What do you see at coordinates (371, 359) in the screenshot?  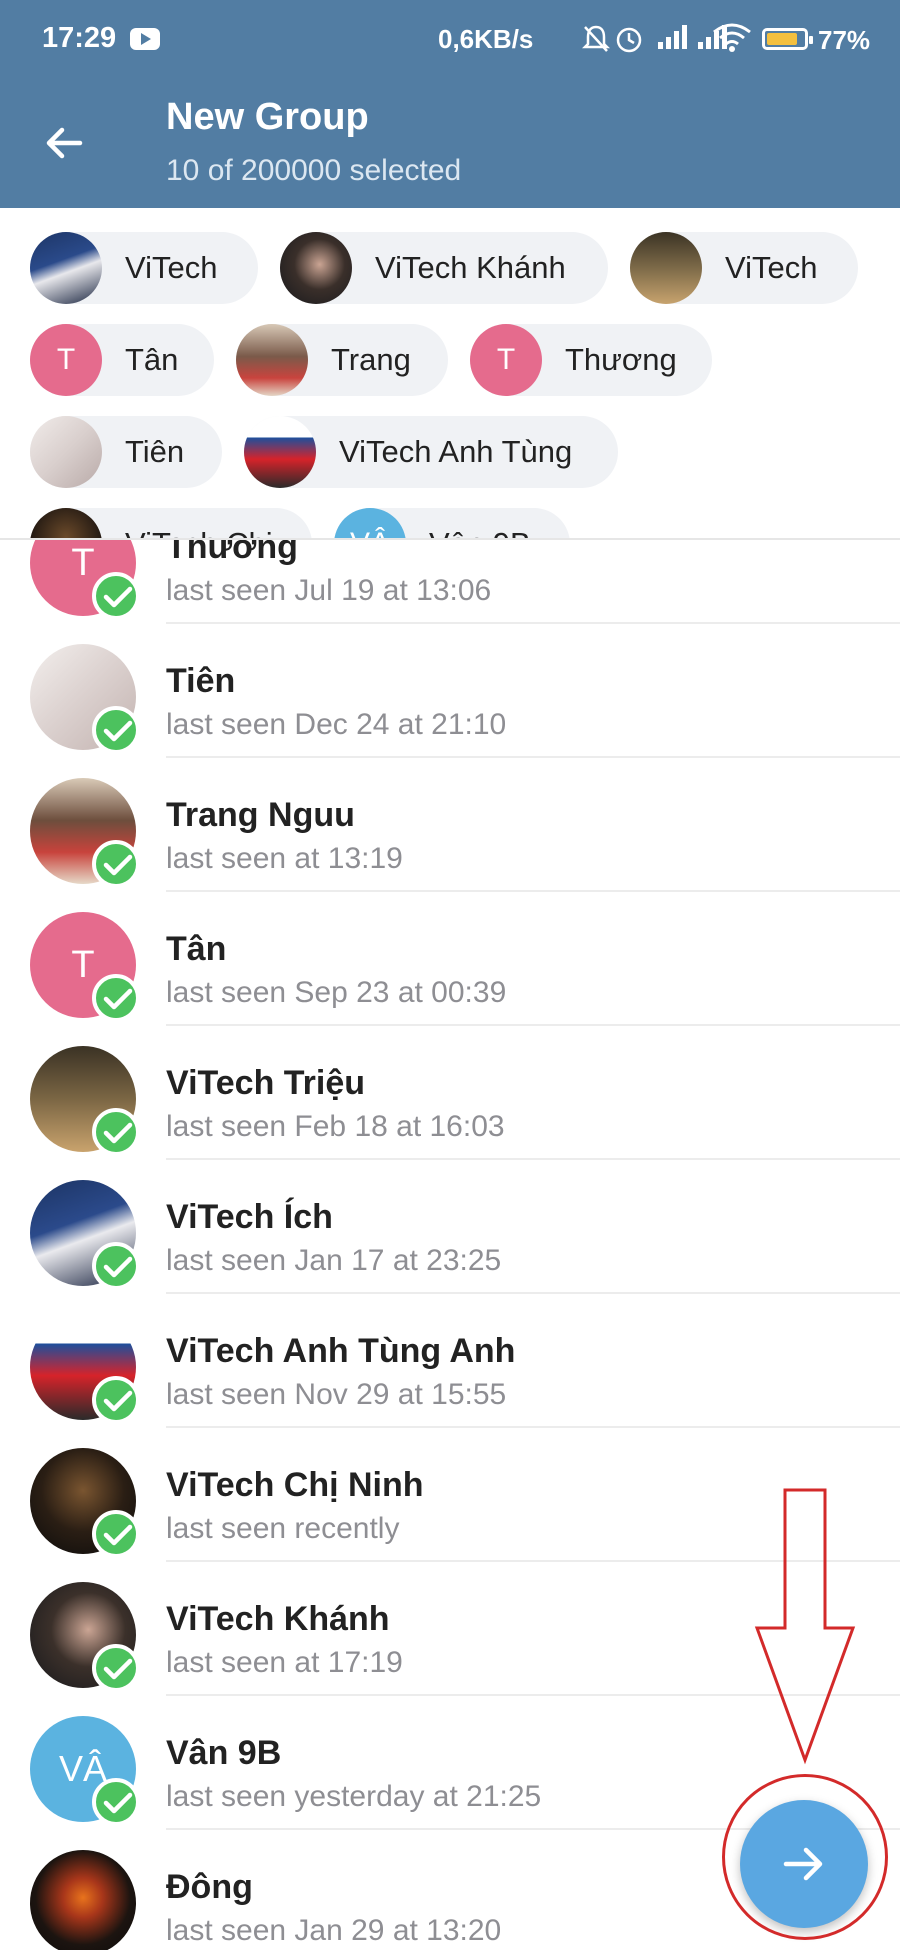 I see `chip-label: Trang` at bounding box center [371, 359].